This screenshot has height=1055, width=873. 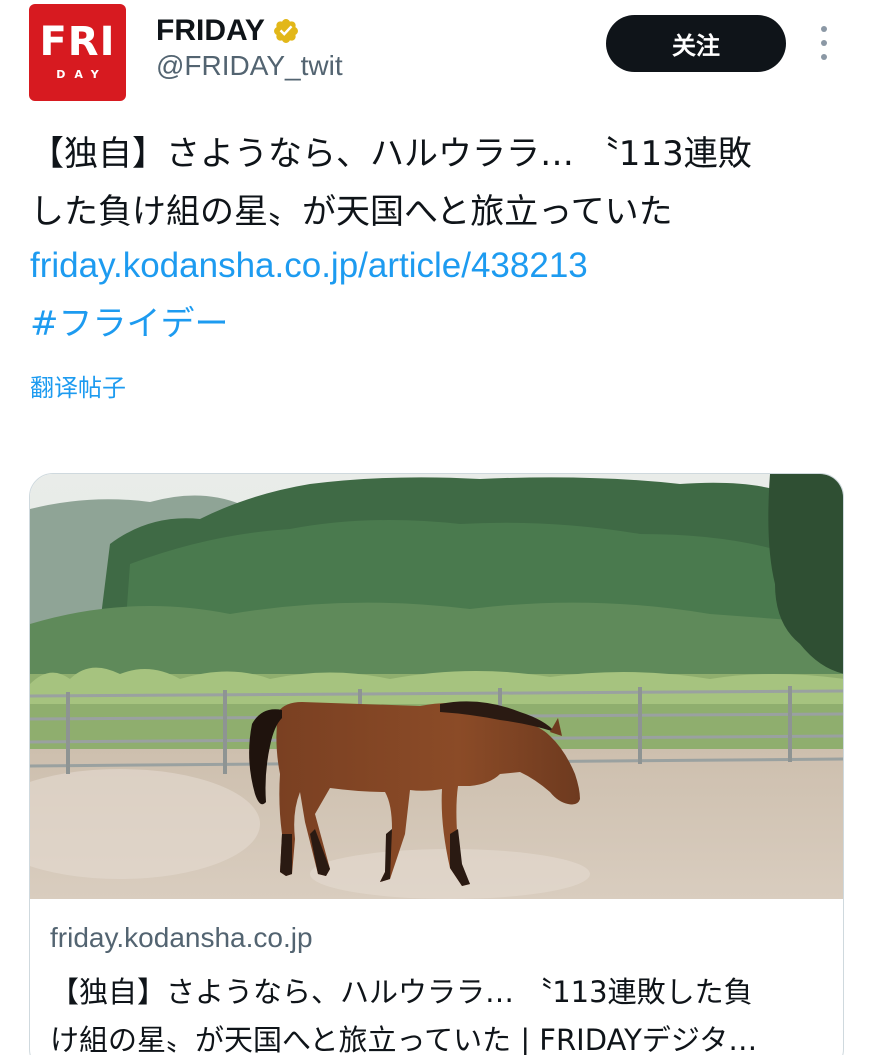 What do you see at coordinates (696, 43) in the screenshot?
I see `follow-button: 关注` at bounding box center [696, 43].